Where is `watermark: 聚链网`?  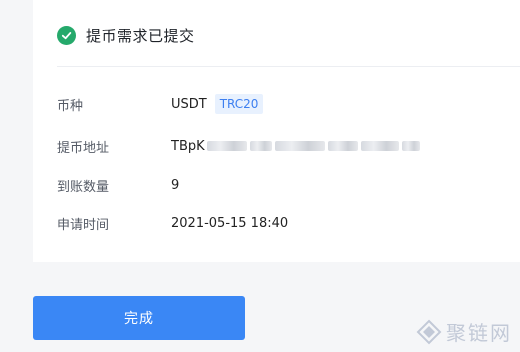
watermark: 聚链网 is located at coordinates (464, 331).